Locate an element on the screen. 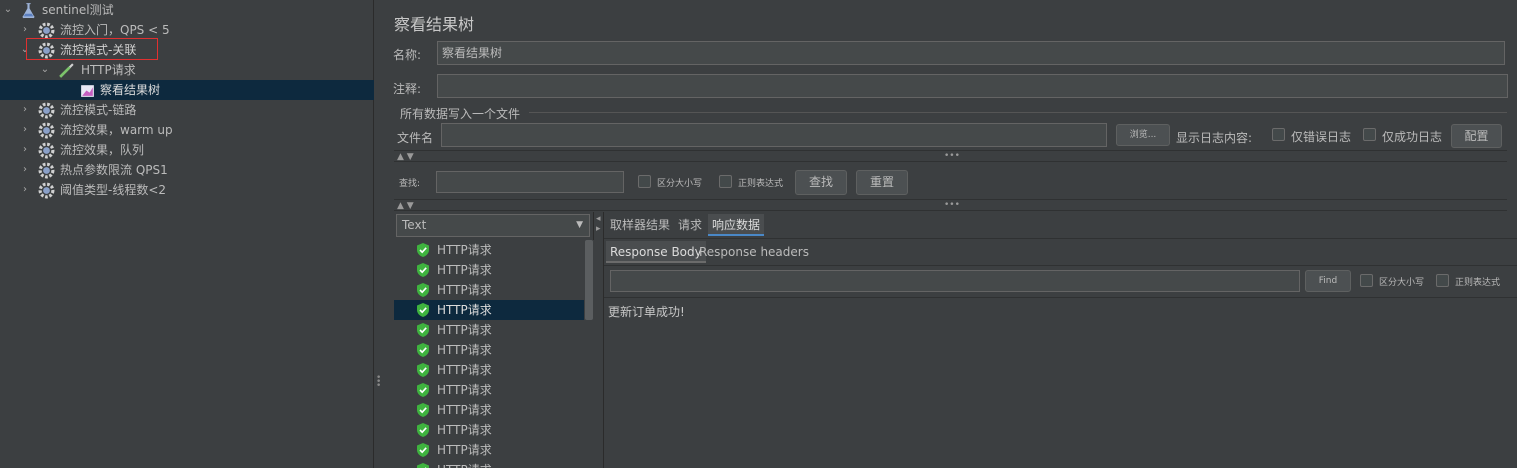 The width and height of the screenshot is (1517, 468). find-button: 查找 is located at coordinates (821, 182).